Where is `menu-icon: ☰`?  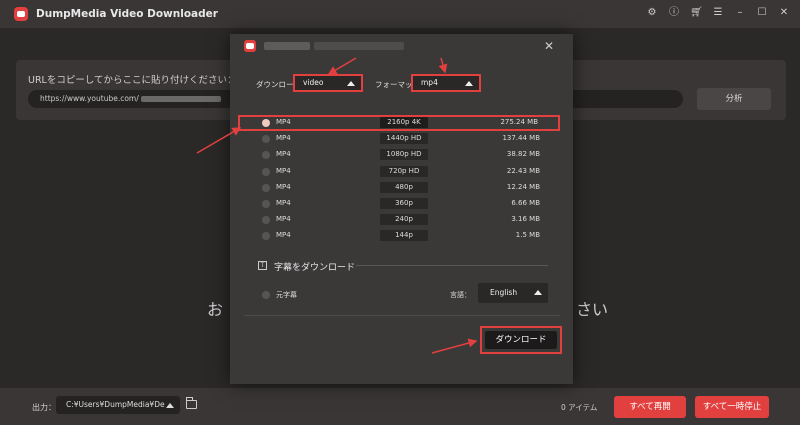 menu-icon: ☰ is located at coordinates (718, 13).